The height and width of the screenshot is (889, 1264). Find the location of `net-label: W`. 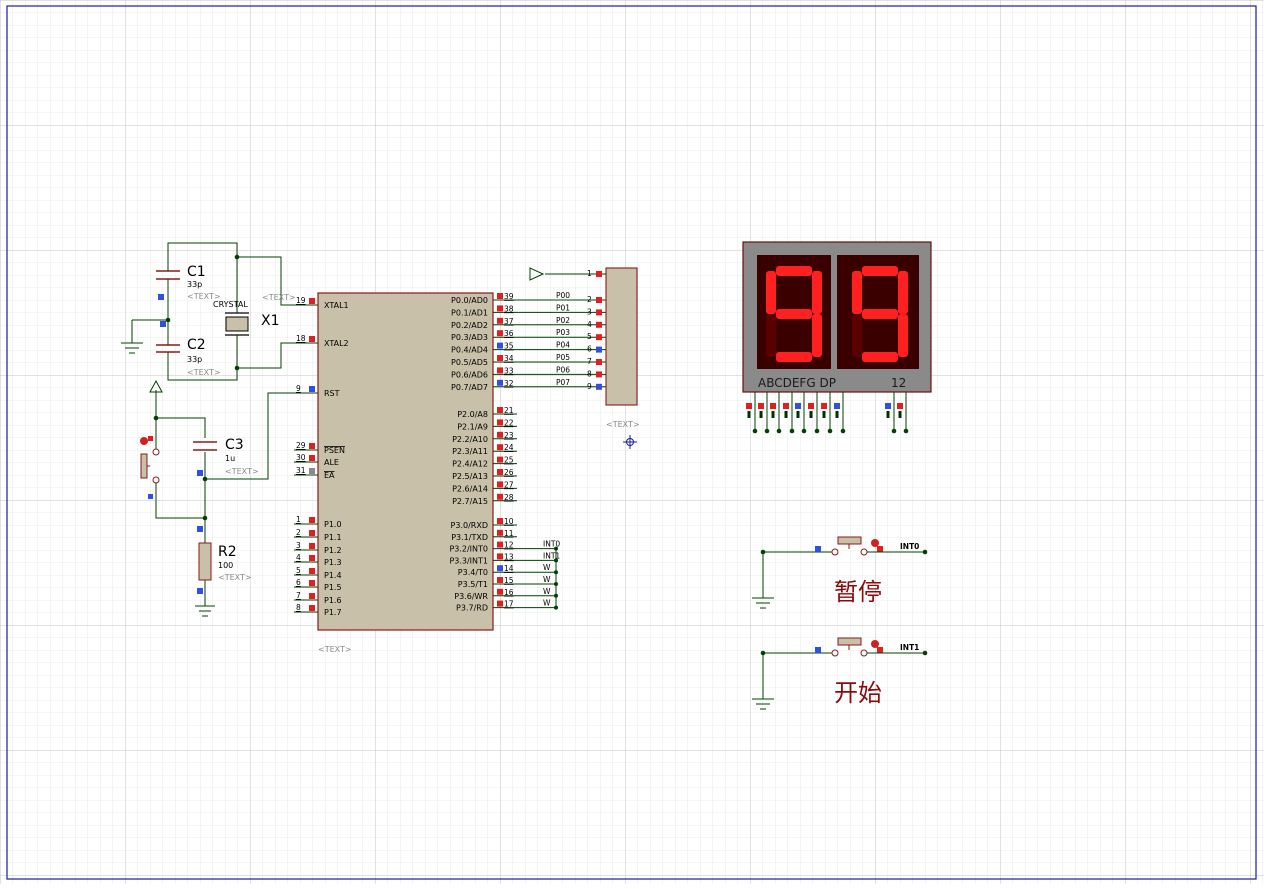

net-label: W is located at coordinates (547, 591).